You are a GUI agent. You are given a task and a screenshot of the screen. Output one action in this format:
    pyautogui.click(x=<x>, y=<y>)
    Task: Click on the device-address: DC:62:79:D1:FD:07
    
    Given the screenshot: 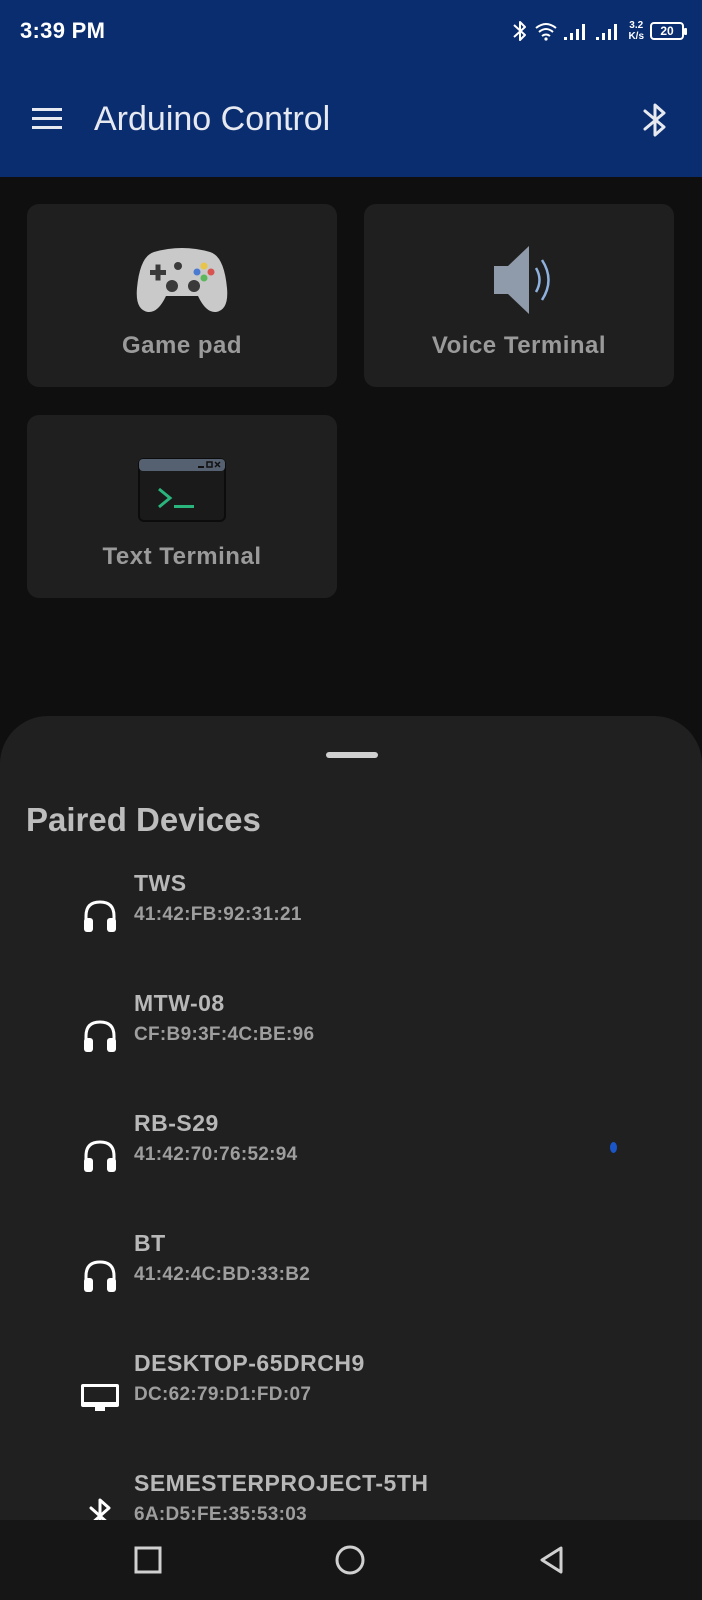 What is the action you would take?
    pyautogui.click(x=223, y=1394)
    